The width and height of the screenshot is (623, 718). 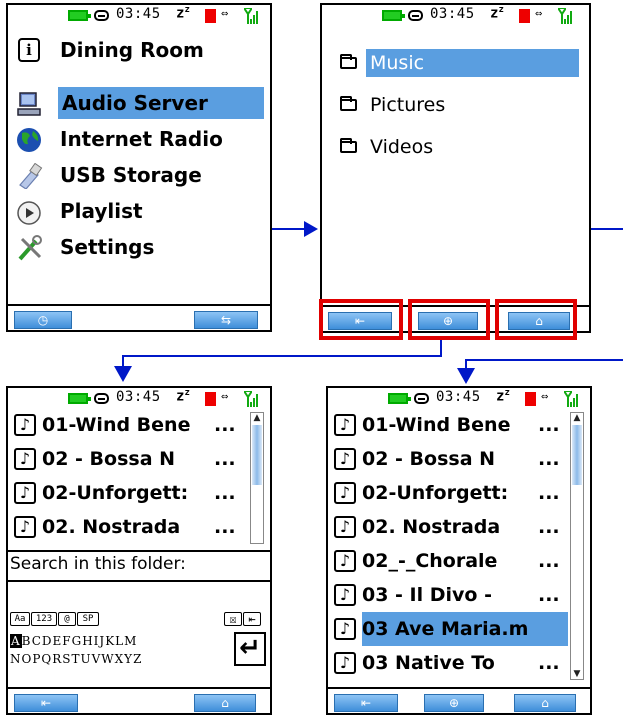 What do you see at coordinates (443, 147) in the screenshot?
I see `folder-item-videos: Videos` at bounding box center [443, 147].